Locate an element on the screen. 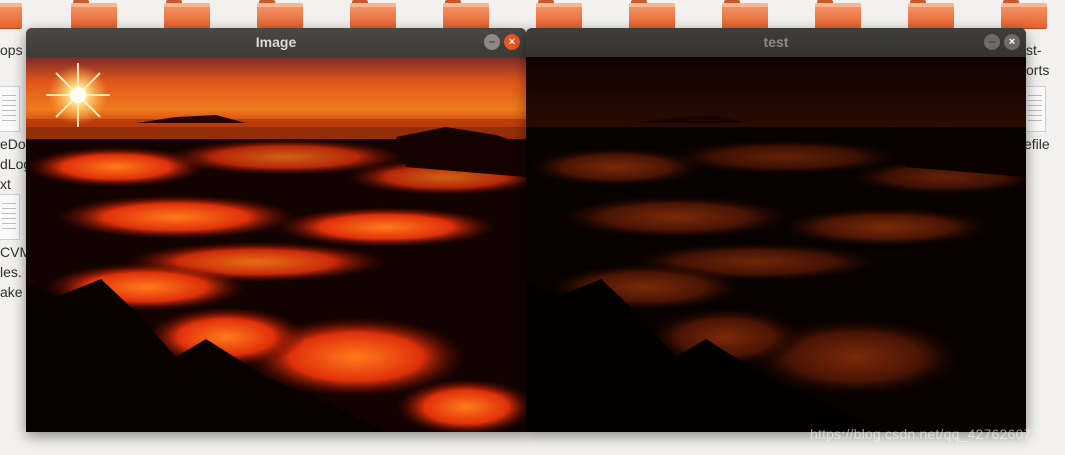 This screenshot has height=455, width=1065. desktop-item-label: efile is located at coordinates (1037, 144).